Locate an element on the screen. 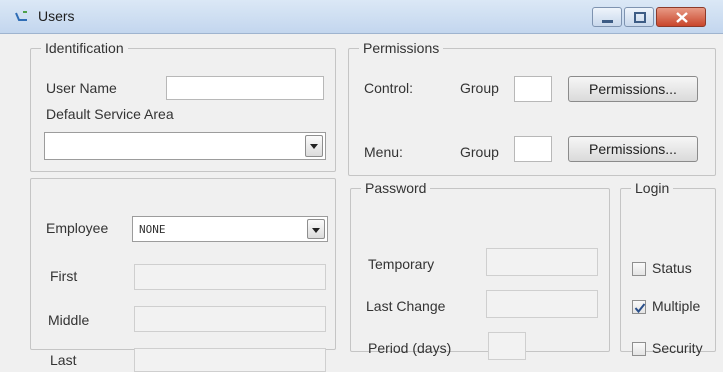 The height and width of the screenshot is (372, 723). first-name-field is located at coordinates (230, 277).